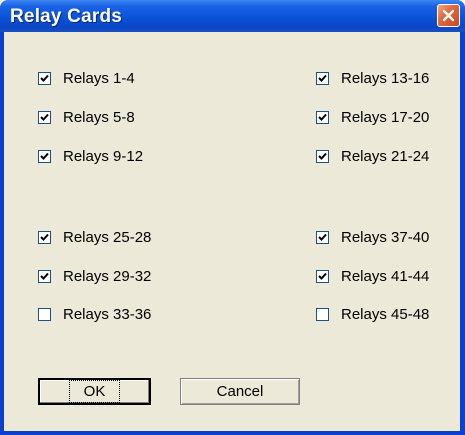 Image resolution: width=465 pixels, height=435 pixels. What do you see at coordinates (99, 78) in the screenshot?
I see `checkbox-label: Relays 1-4` at bounding box center [99, 78].